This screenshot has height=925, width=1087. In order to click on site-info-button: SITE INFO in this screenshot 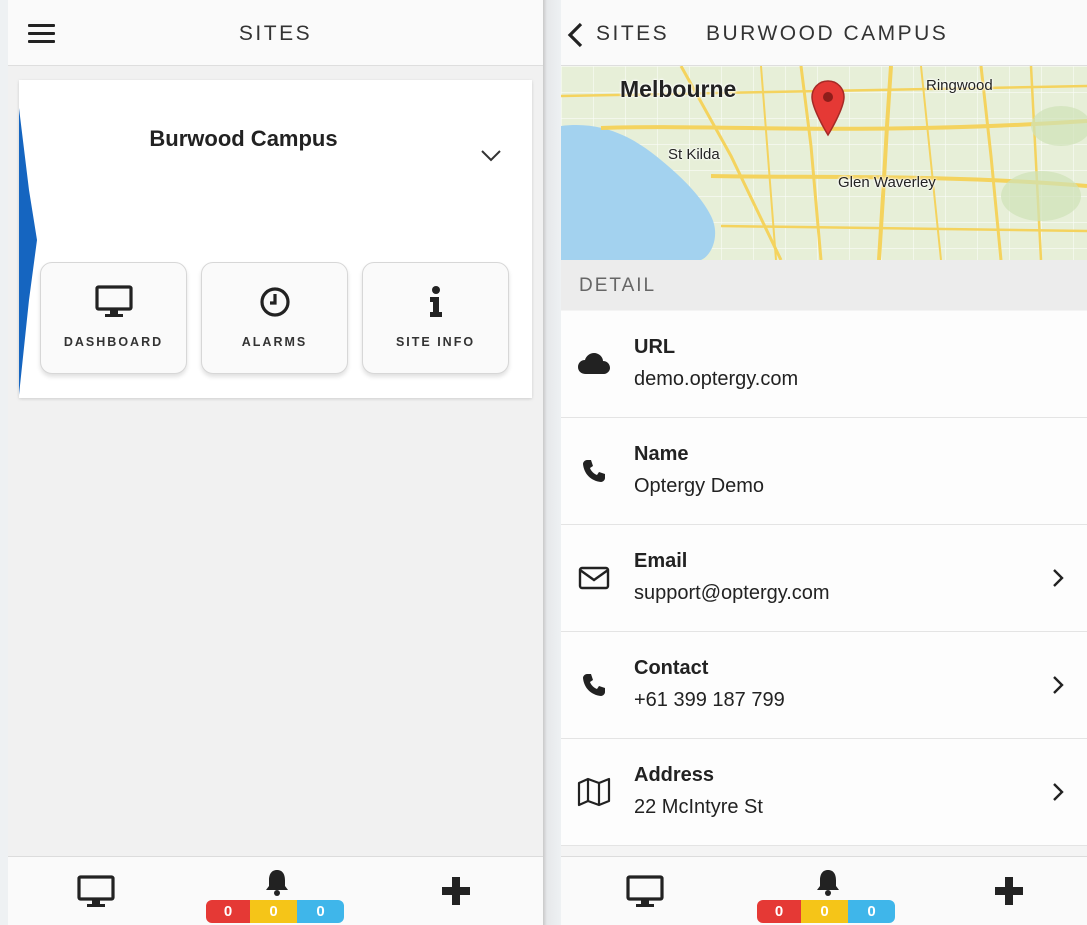, I will do `click(435, 318)`.